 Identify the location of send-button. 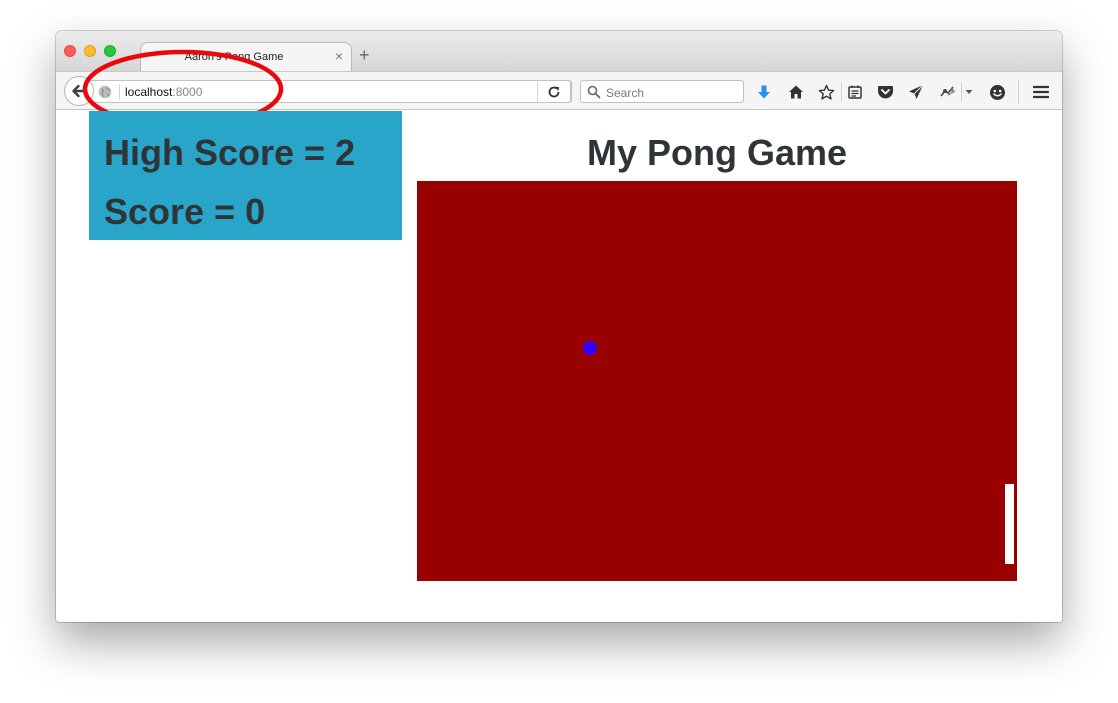
(916, 92).